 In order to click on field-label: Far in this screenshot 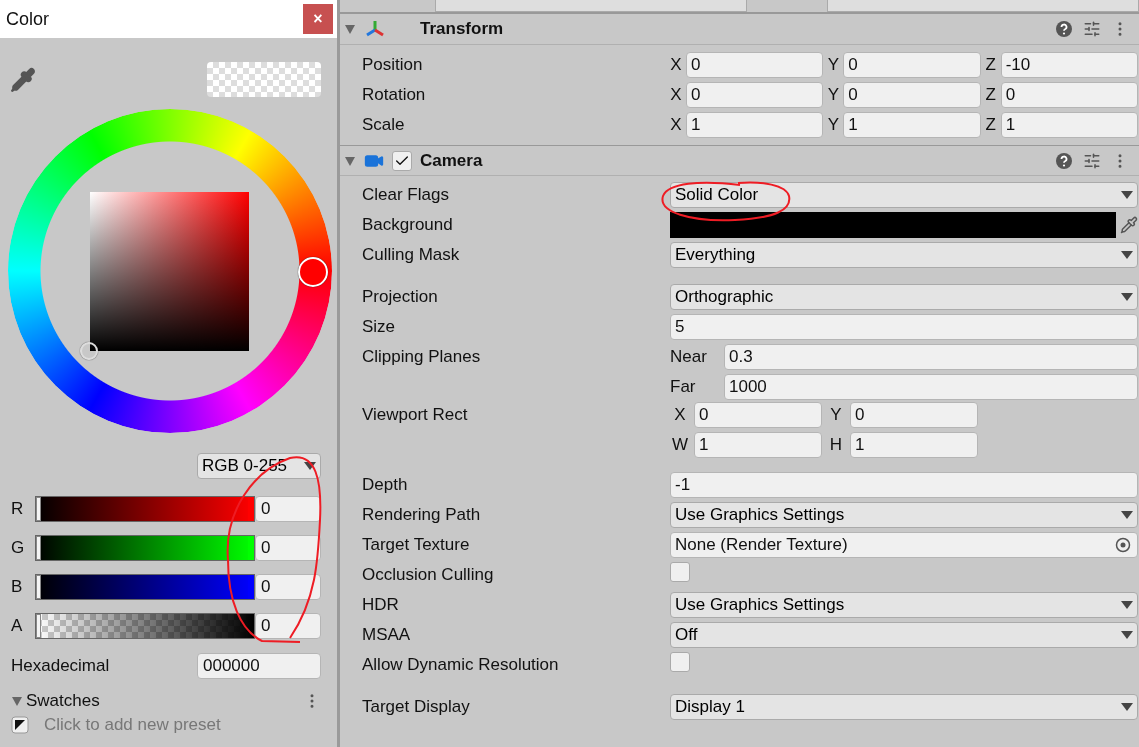, I will do `click(683, 387)`.